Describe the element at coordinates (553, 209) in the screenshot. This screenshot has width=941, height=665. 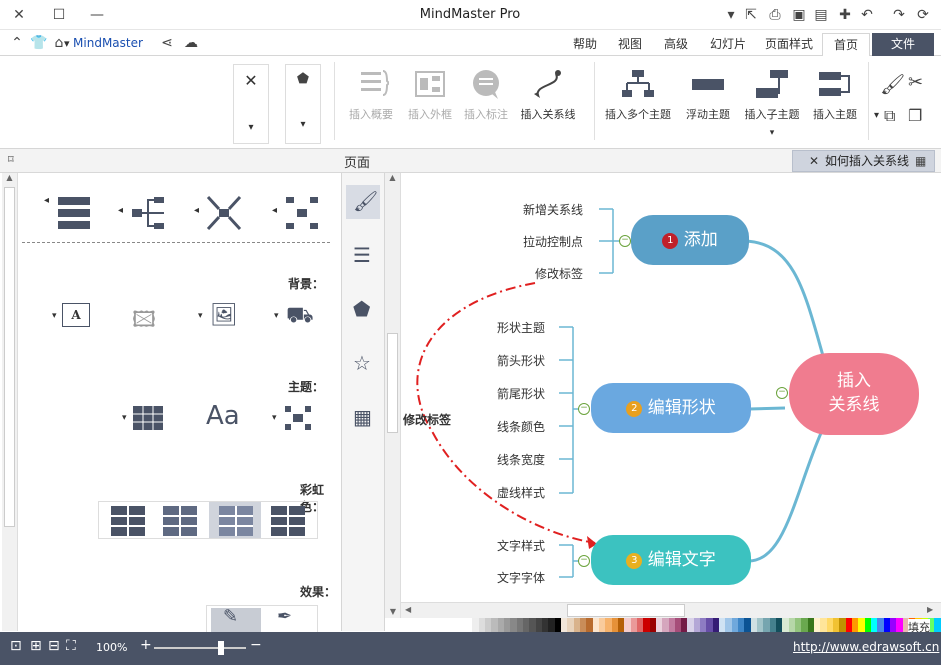
I see `leaf-topic: 新增关系线` at that location.